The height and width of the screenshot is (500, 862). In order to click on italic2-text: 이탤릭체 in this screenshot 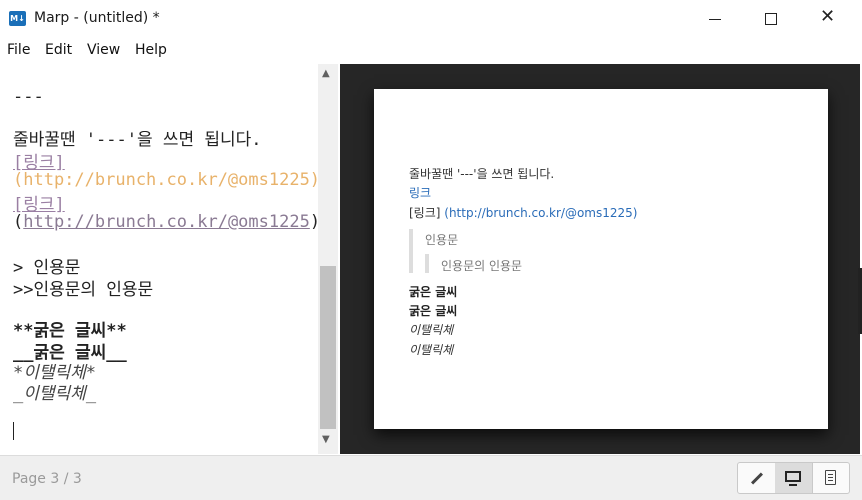, I will do `click(54, 394)`.